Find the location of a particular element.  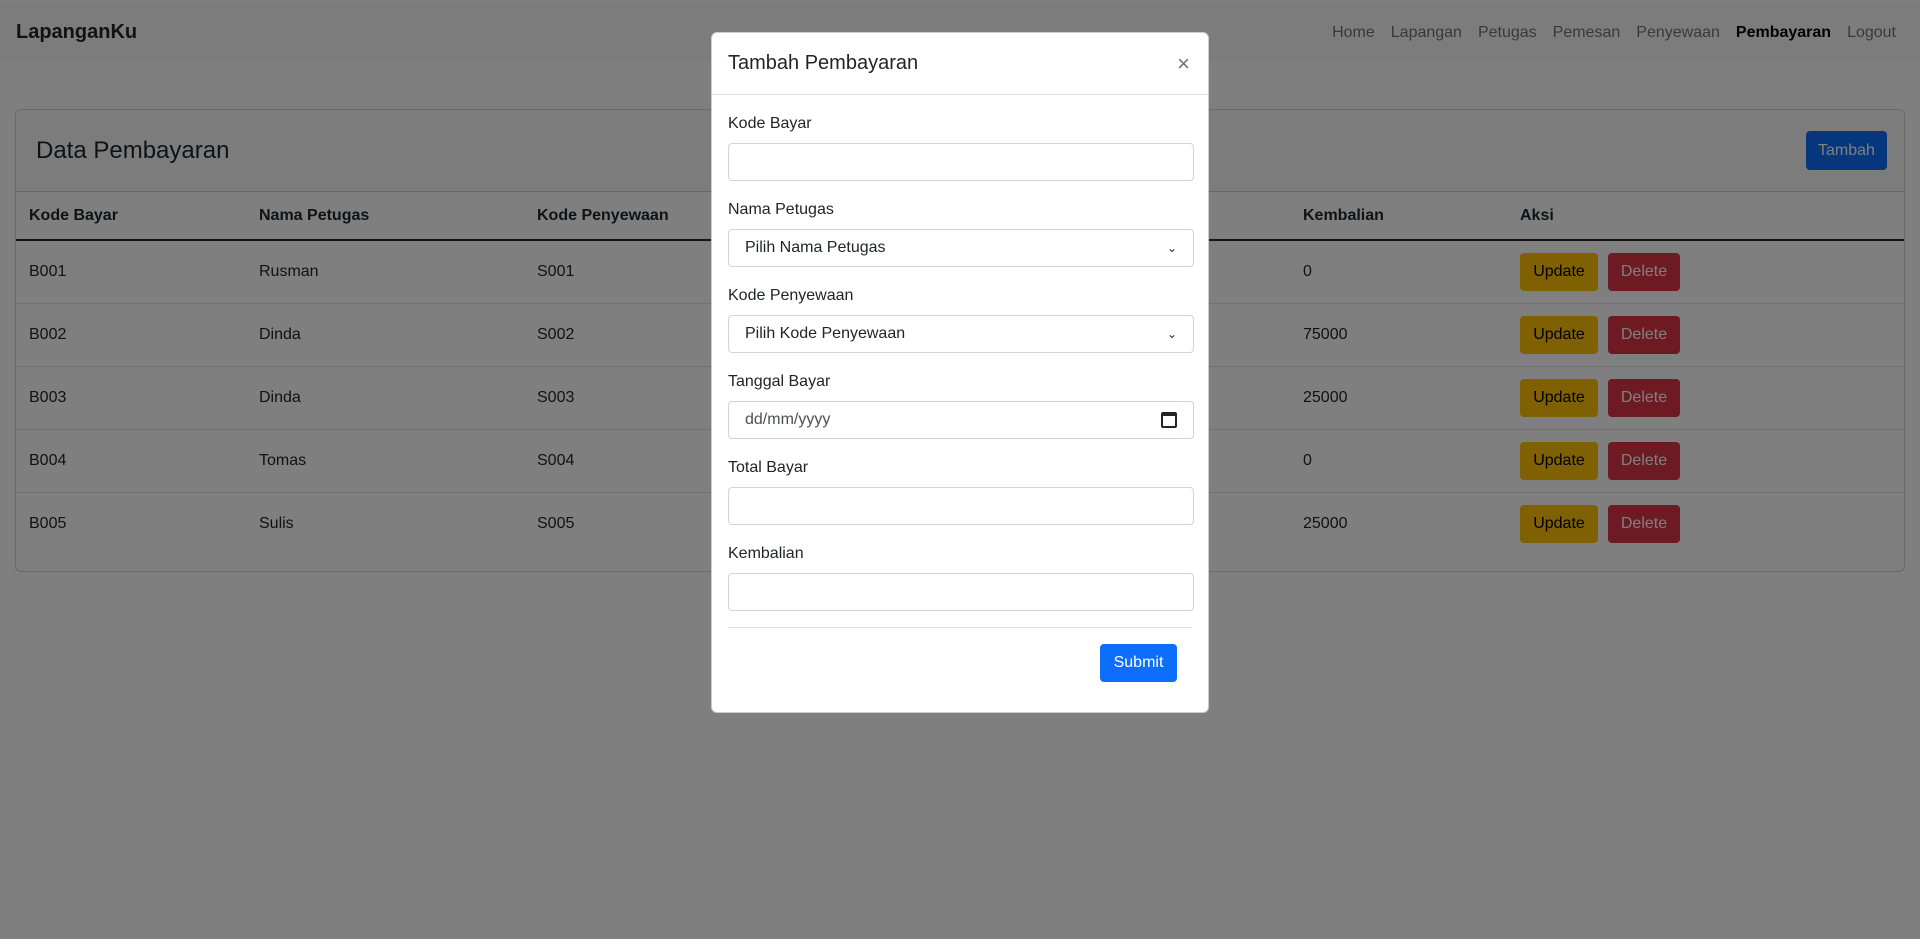

nama-petugas-label: Nama Petugas is located at coordinates (781, 209).